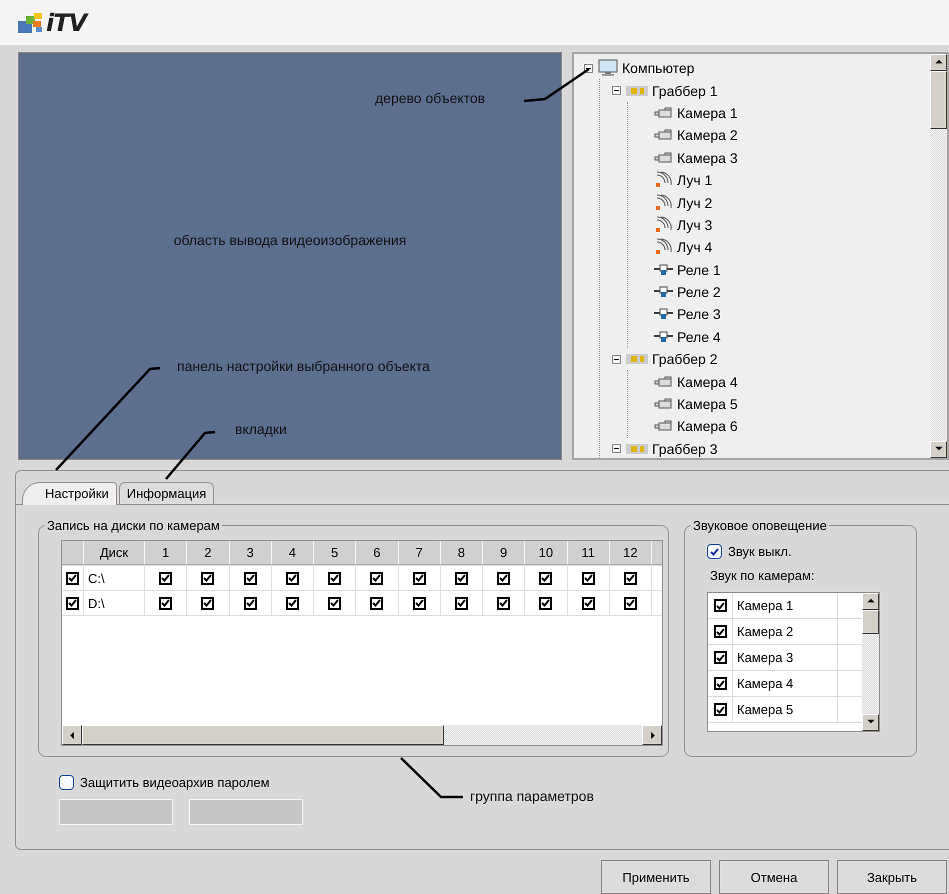 This screenshot has height=894, width=949. What do you see at coordinates (114, 603) in the screenshot?
I see `table-cell: D:\` at bounding box center [114, 603].